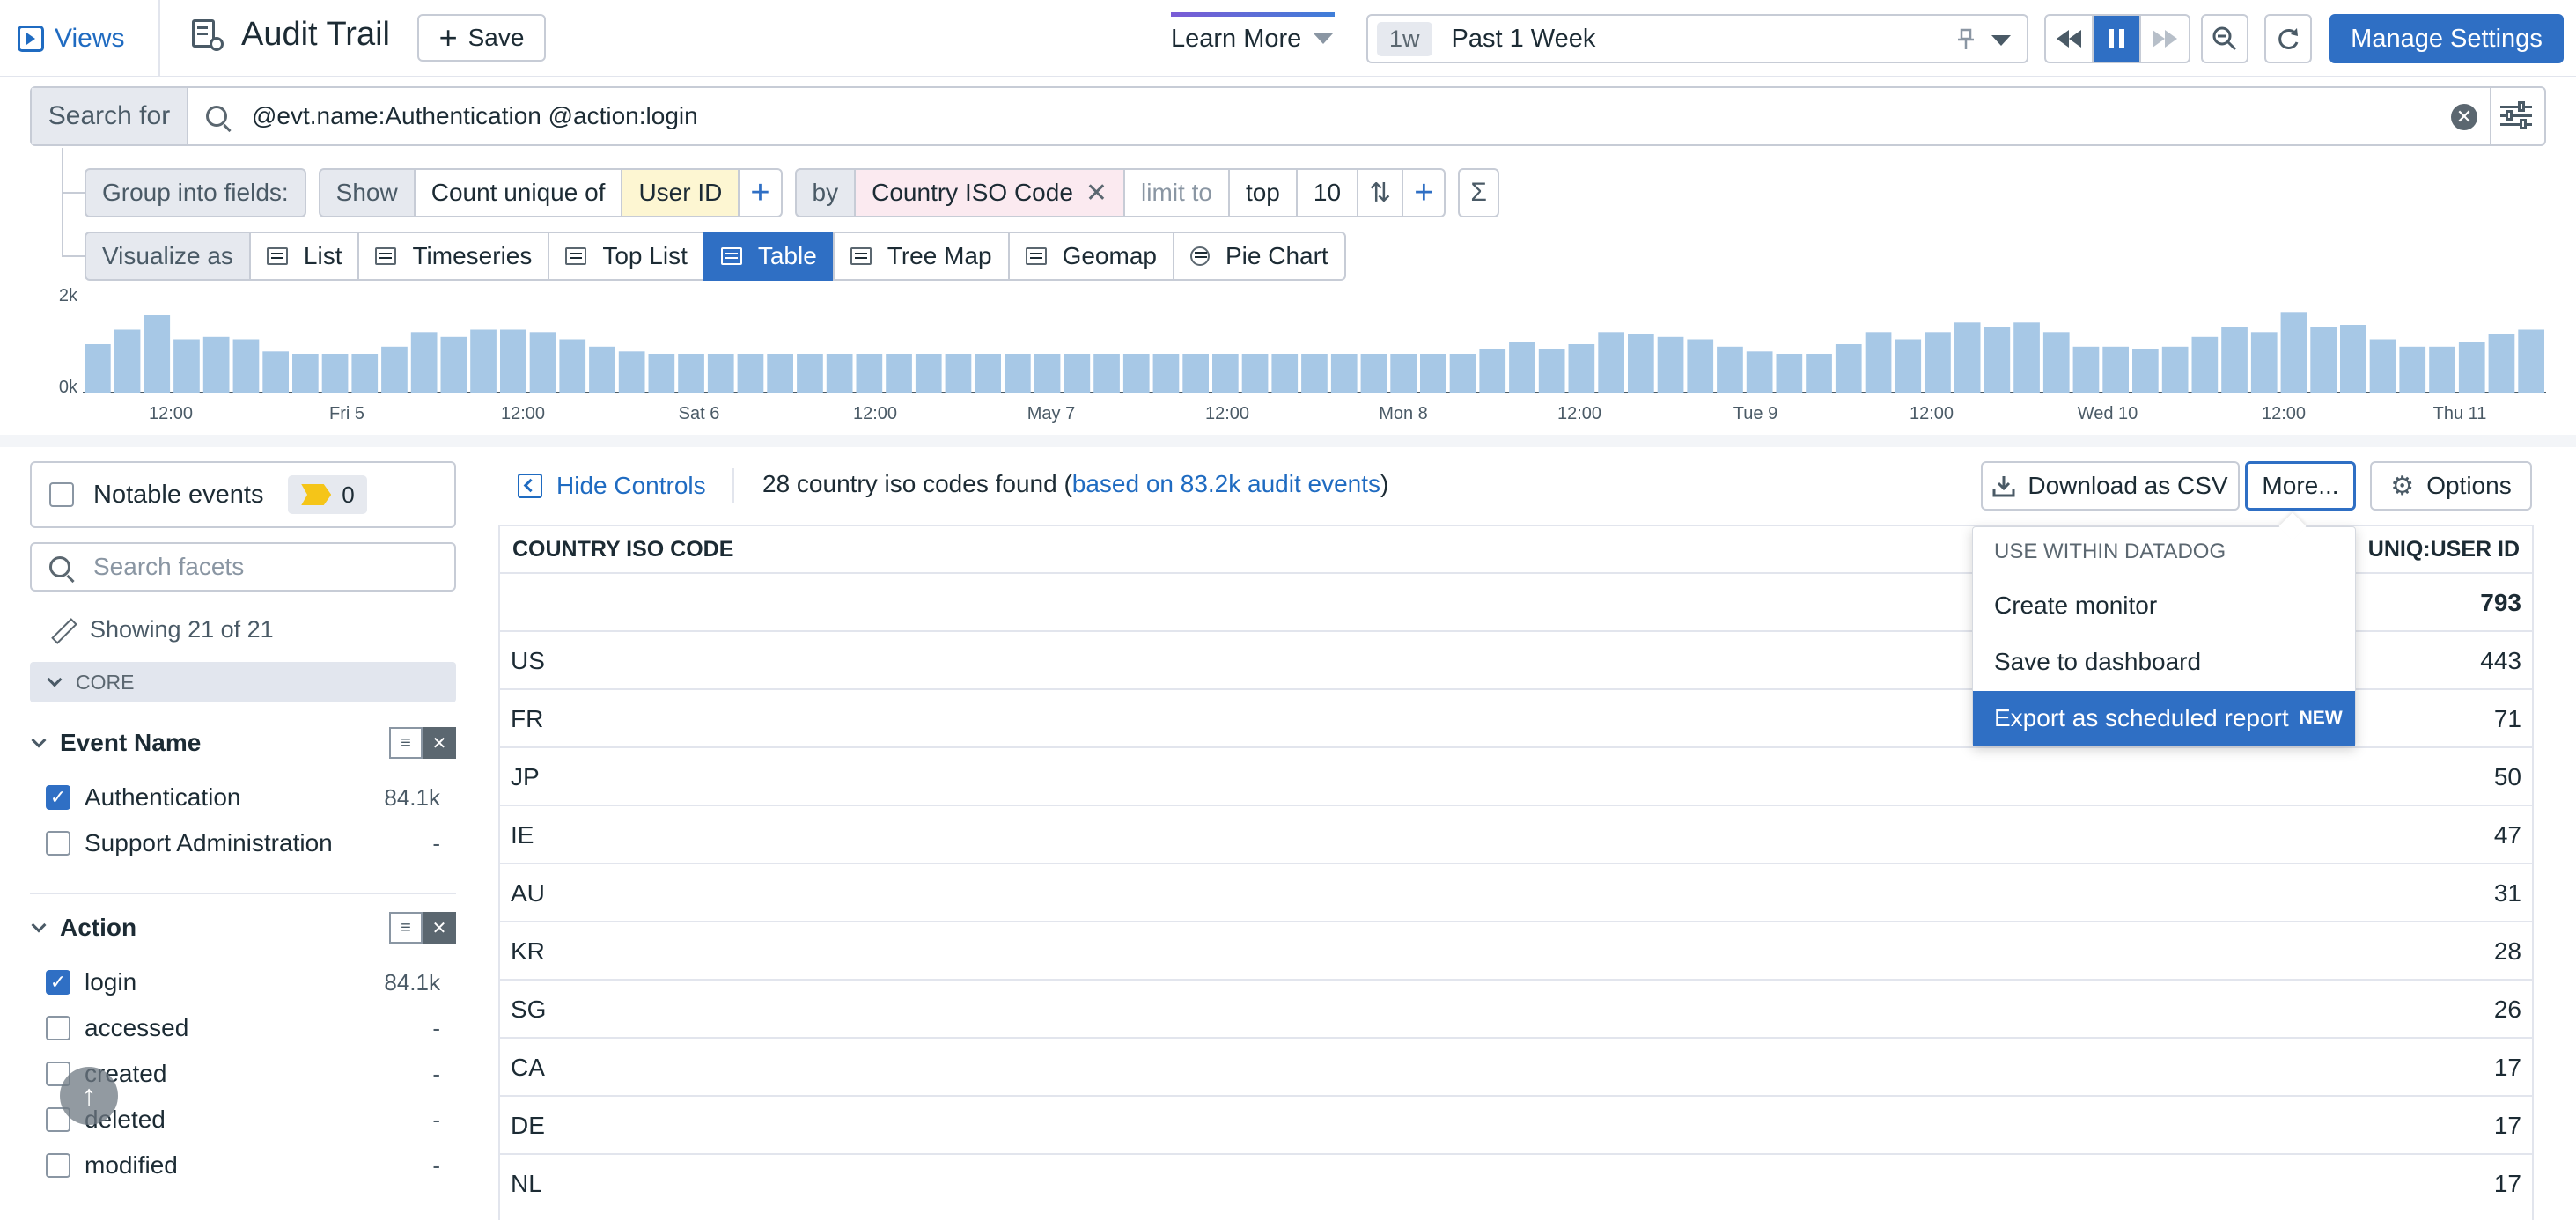  Describe the element at coordinates (761, 193) in the screenshot. I see `add-measure-button: +` at that location.